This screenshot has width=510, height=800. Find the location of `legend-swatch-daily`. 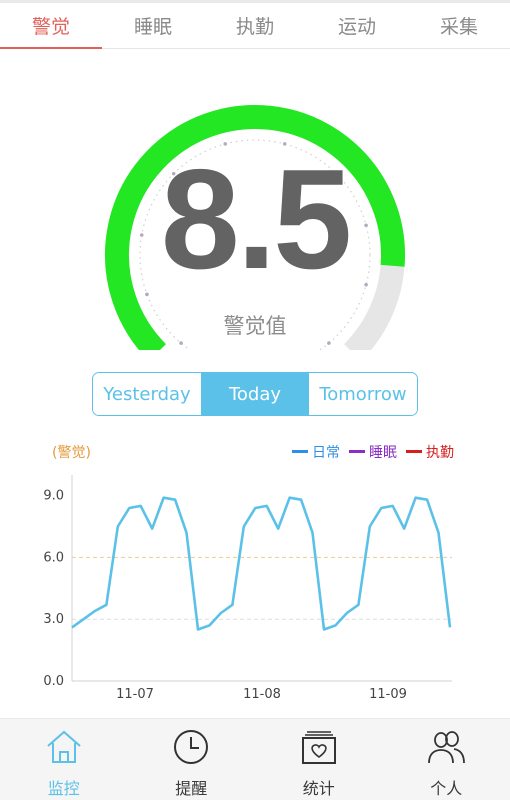

legend-swatch-daily is located at coordinates (300, 451).